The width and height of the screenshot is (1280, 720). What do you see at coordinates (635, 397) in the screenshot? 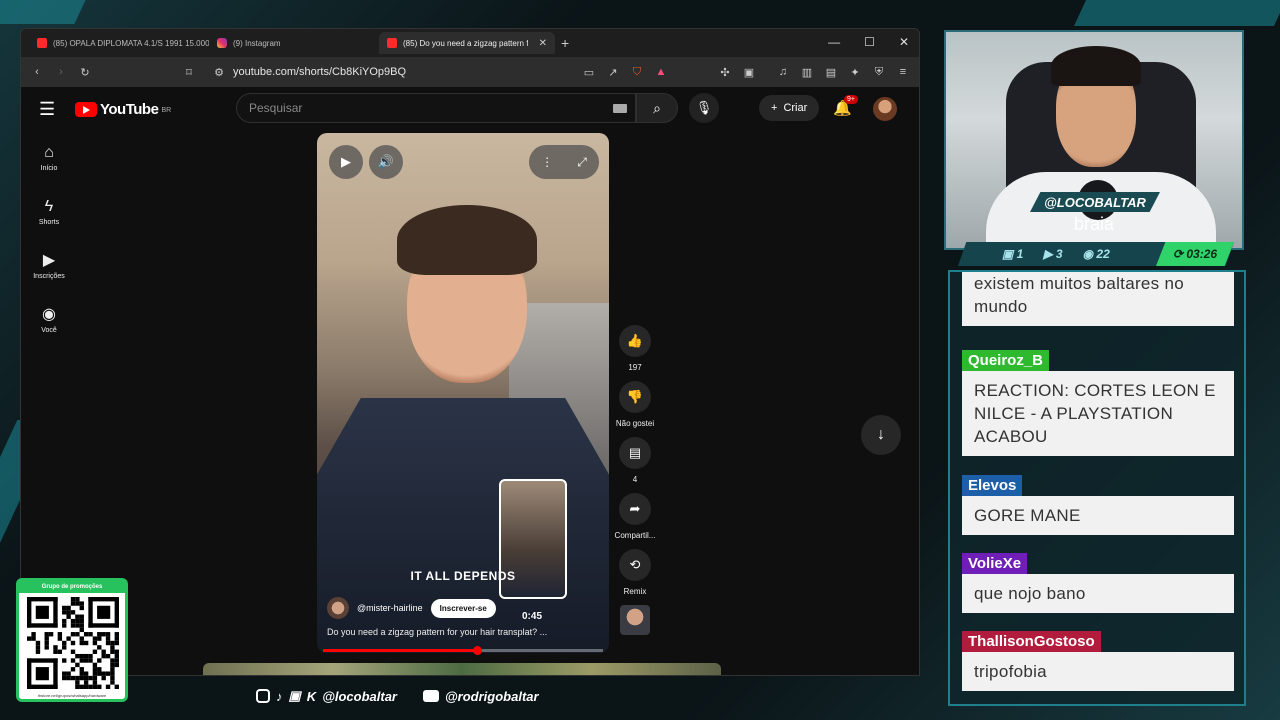
I see `dislike-icon: 👎` at bounding box center [635, 397].